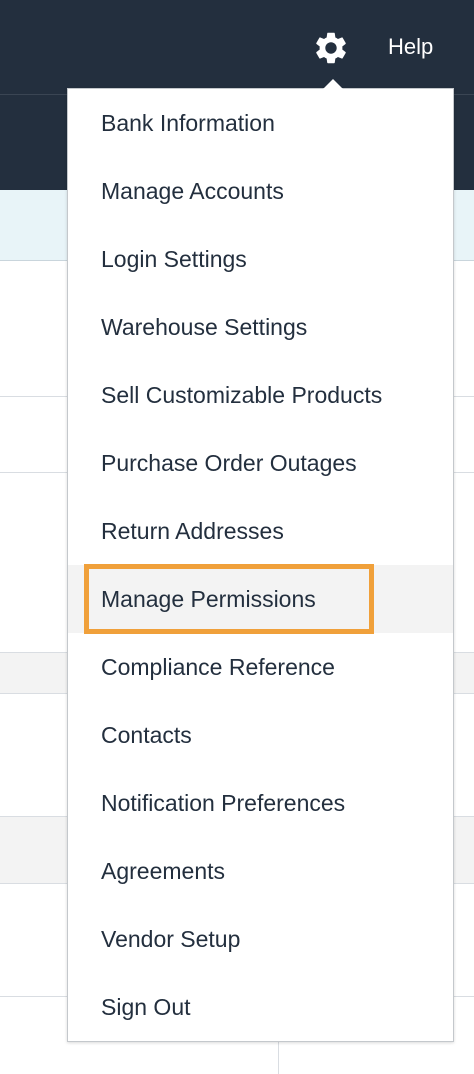 This screenshot has height=1074, width=474. Describe the element at coordinates (237, 47) in the screenshot. I see `top-navigation-bar: Help` at that location.